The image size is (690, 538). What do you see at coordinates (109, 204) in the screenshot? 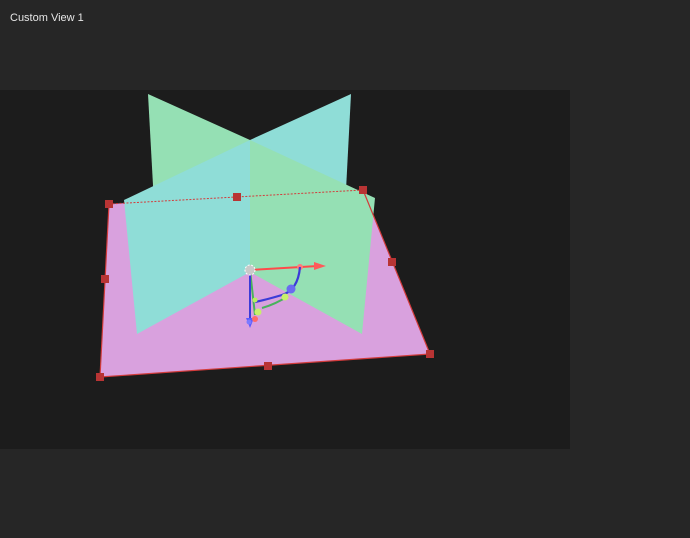
I see `handle-top-left` at bounding box center [109, 204].